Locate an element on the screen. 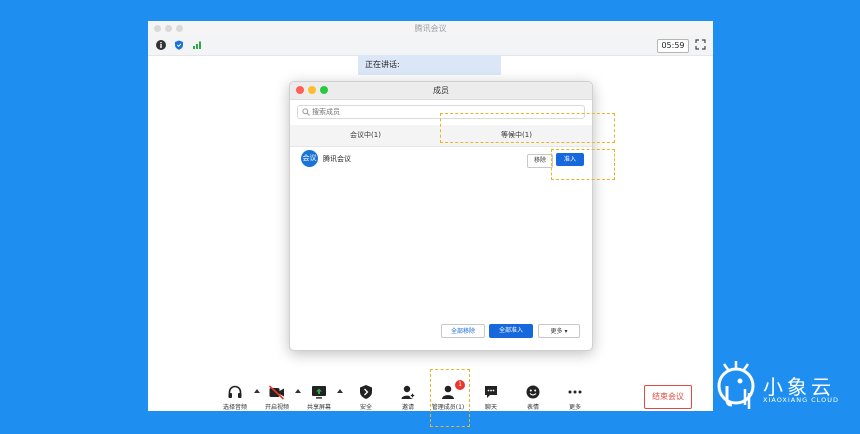  remove-all-button: 全部移除 is located at coordinates (463, 331).